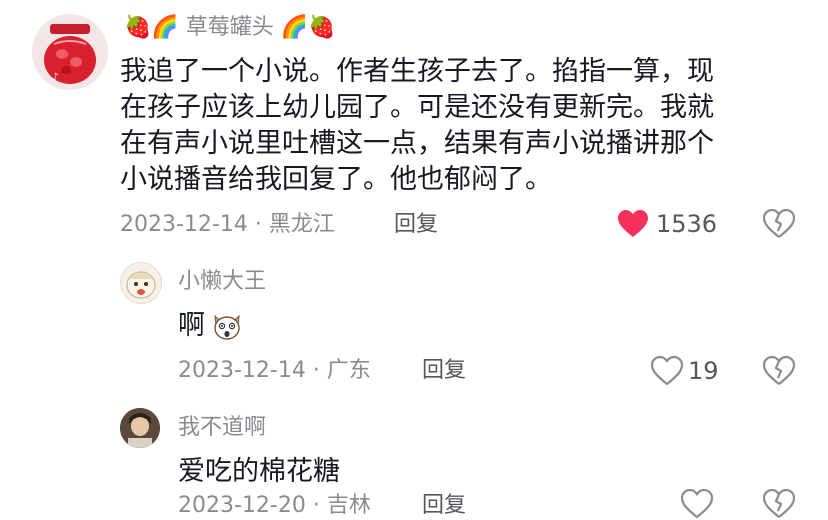 The image size is (828, 520). I want to click on reply-username: 我不道啊, so click(222, 428).